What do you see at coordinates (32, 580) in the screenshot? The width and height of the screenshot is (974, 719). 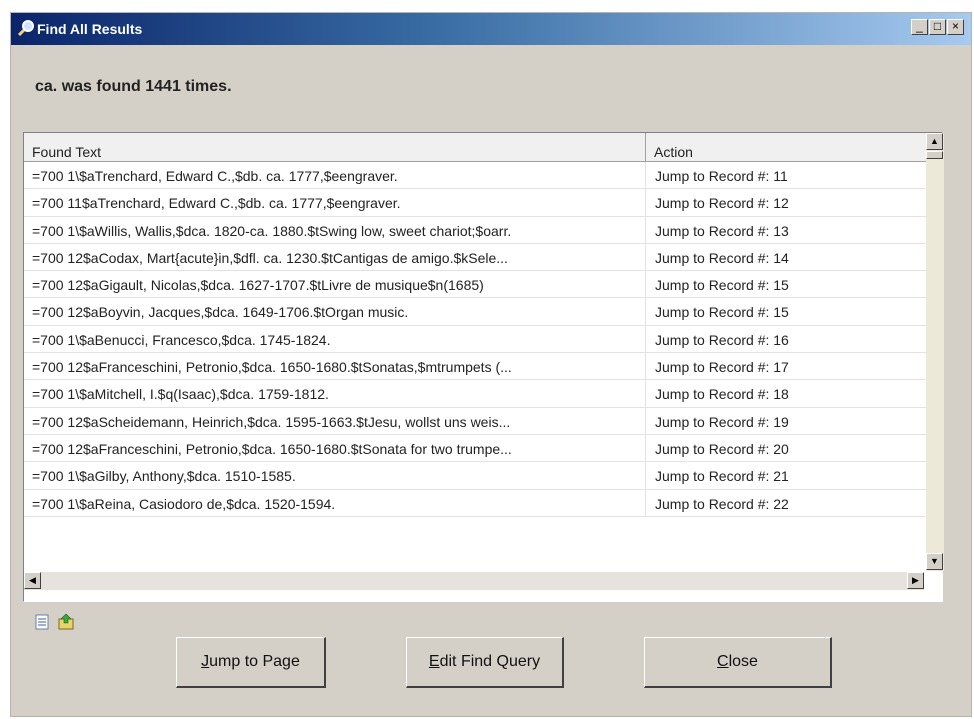 I see `scroll-left-button: ◀` at bounding box center [32, 580].